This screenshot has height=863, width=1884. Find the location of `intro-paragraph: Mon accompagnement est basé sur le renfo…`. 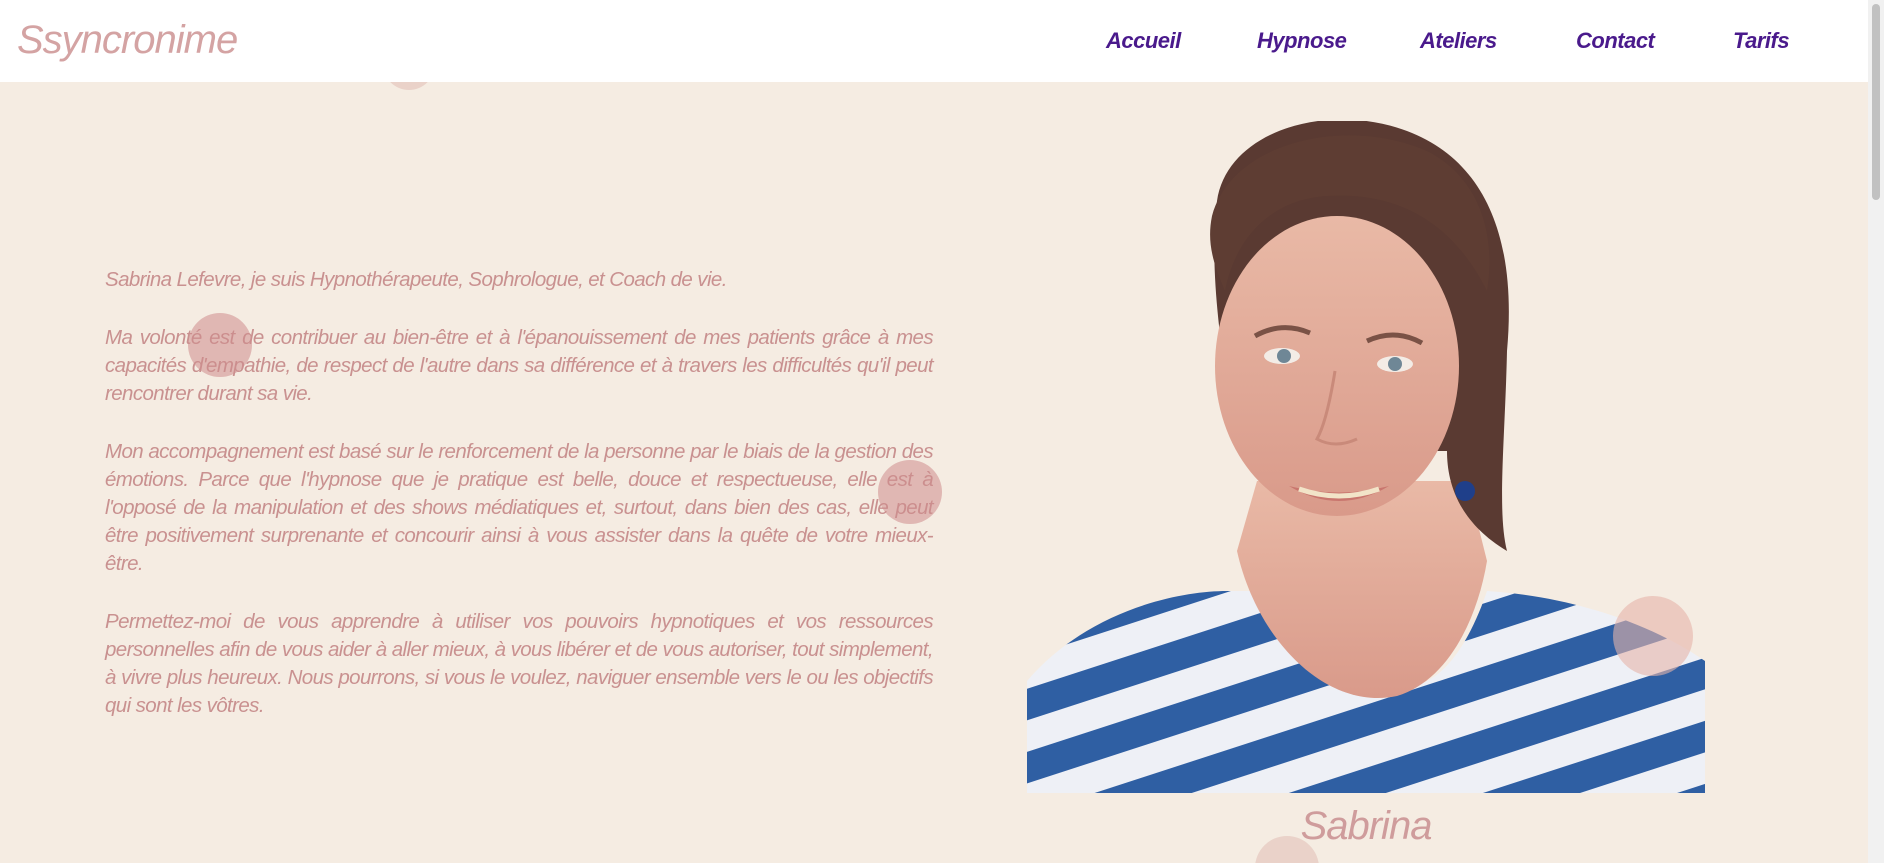

intro-paragraph: Mon accompagnement est basé sur le renfo… is located at coordinates (519, 507).